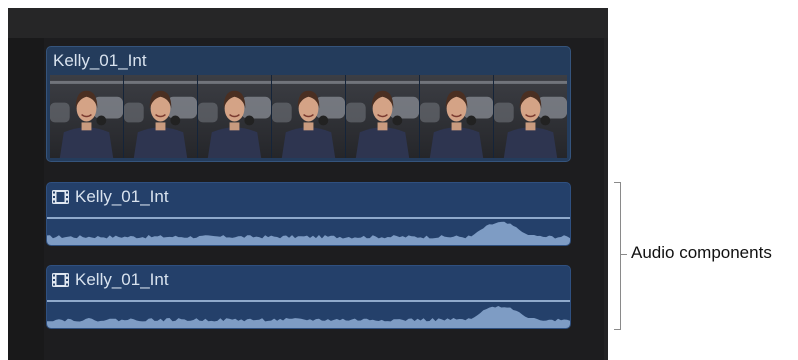  Describe the element at coordinates (100, 60) in the screenshot. I see `video-clip-title: Kelly_01_Int` at that location.